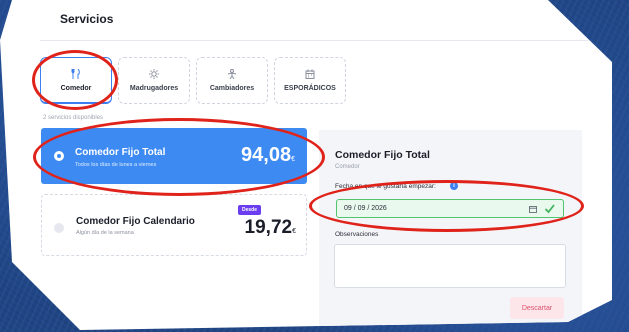  What do you see at coordinates (76, 80) in the screenshot?
I see `tab-comedor: Comedor` at bounding box center [76, 80].